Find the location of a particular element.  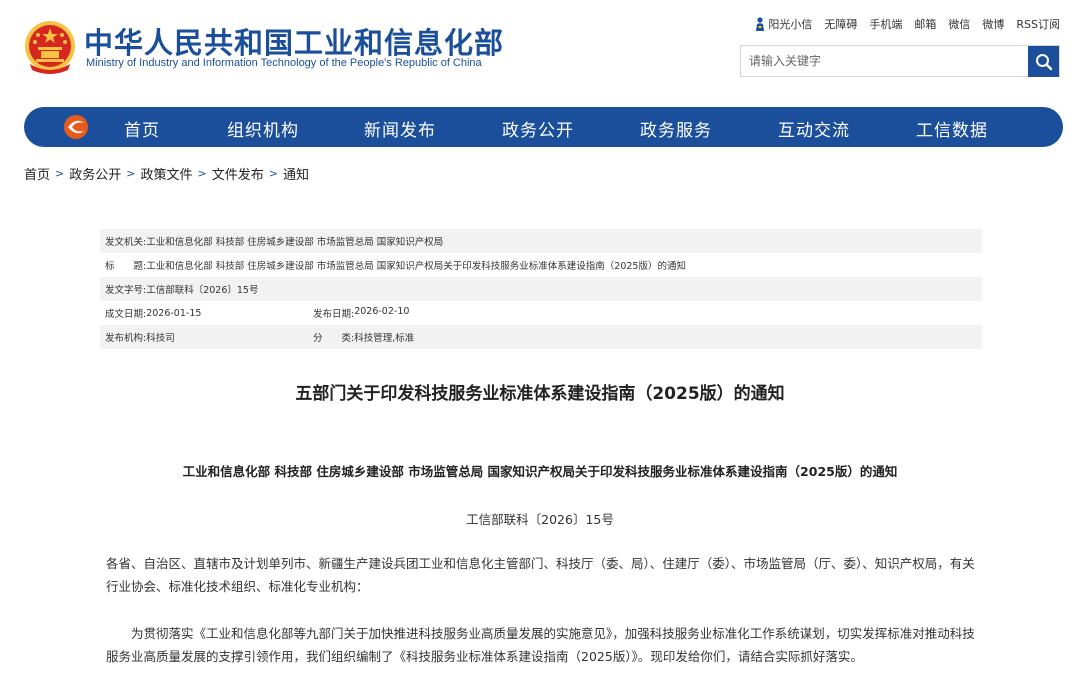

meta-label: 发布日期: is located at coordinates (334, 314).